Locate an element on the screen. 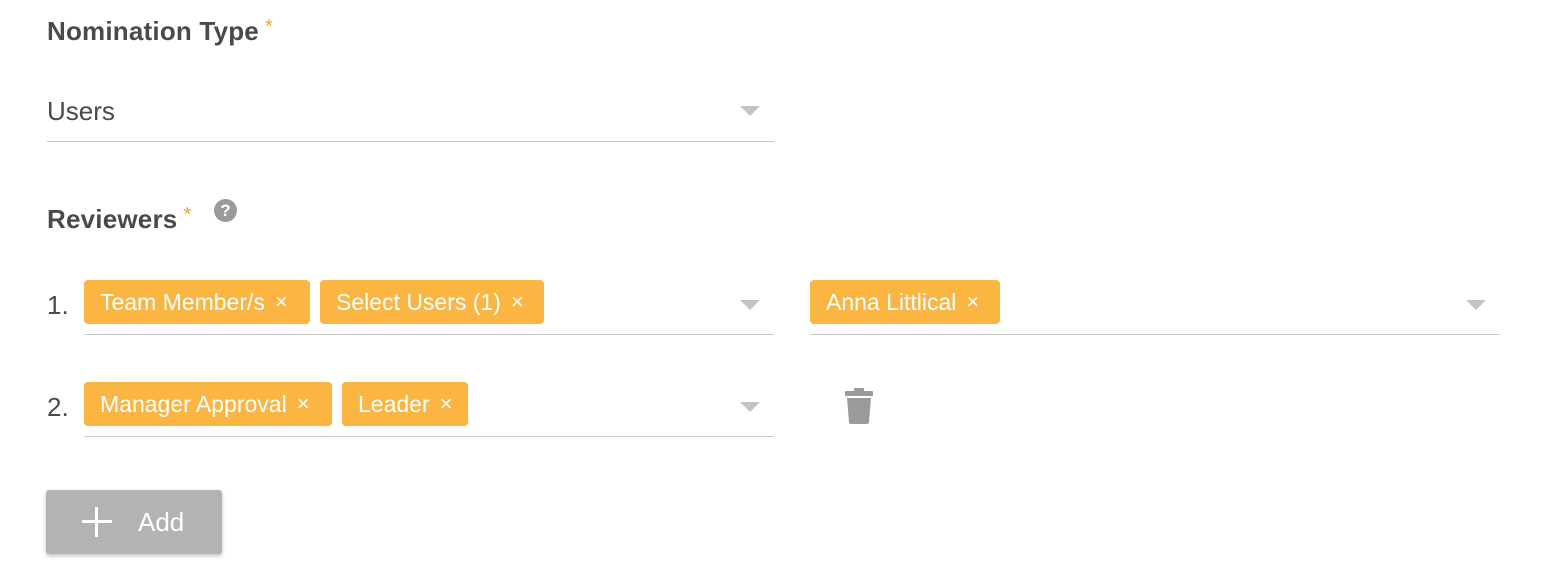 This screenshot has height=582, width=1546. nomination-type-value: Users is located at coordinates (81, 111).